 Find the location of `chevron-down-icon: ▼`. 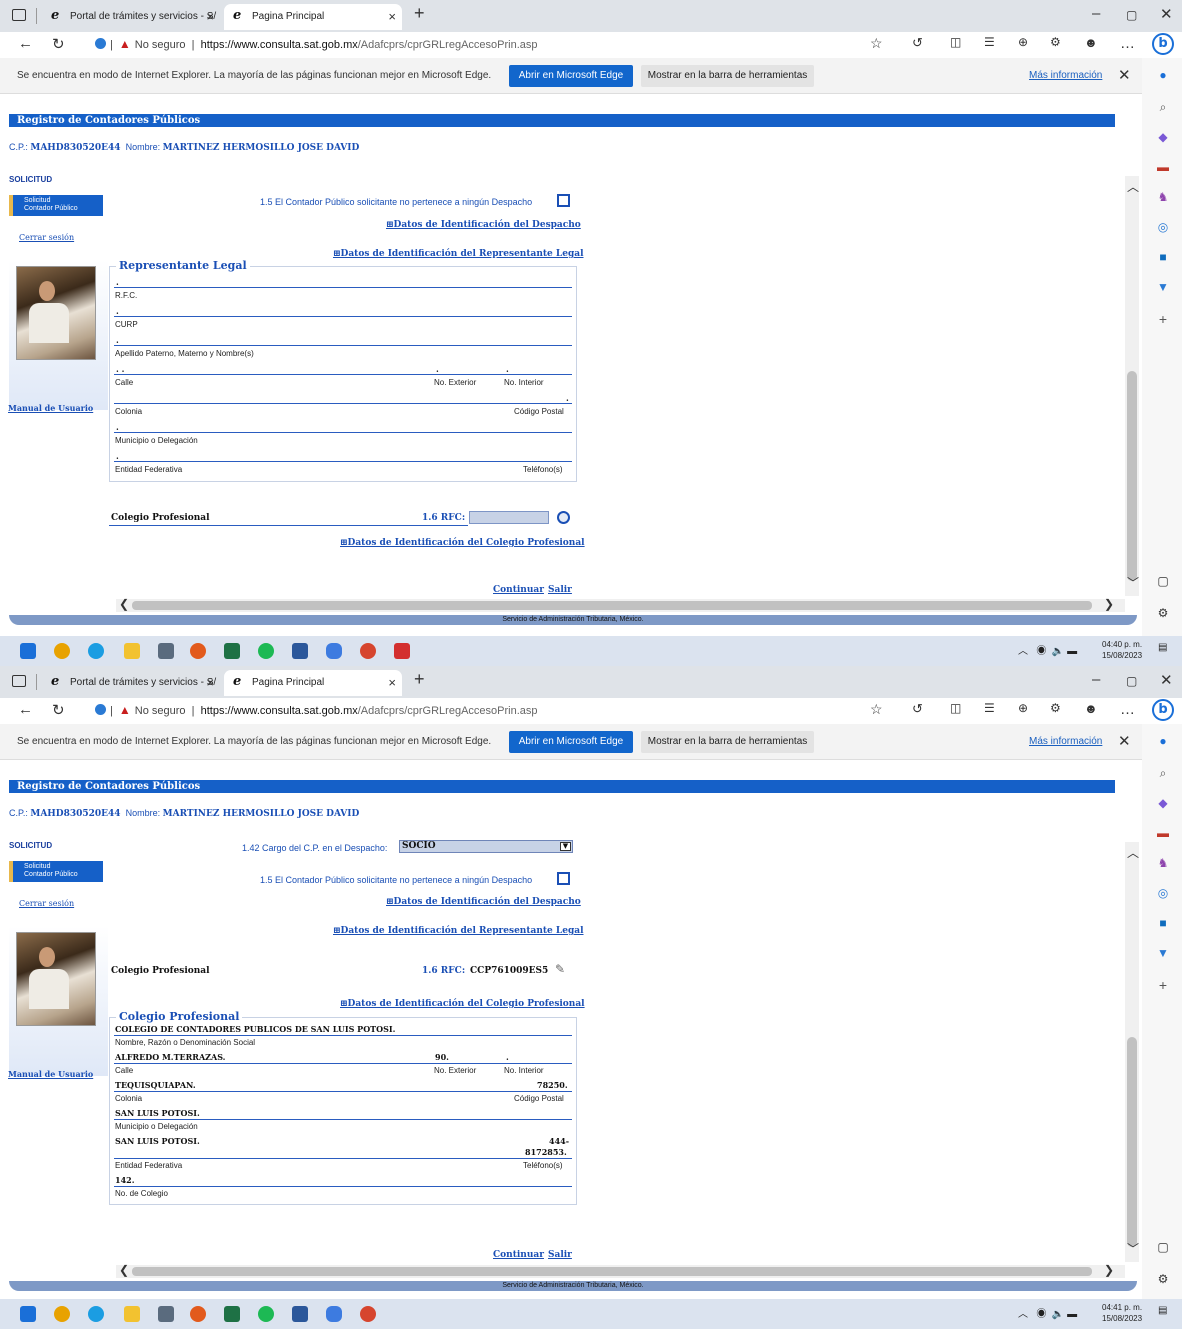

chevron-down-icon: ▼ is located at coordinates (565, 846).